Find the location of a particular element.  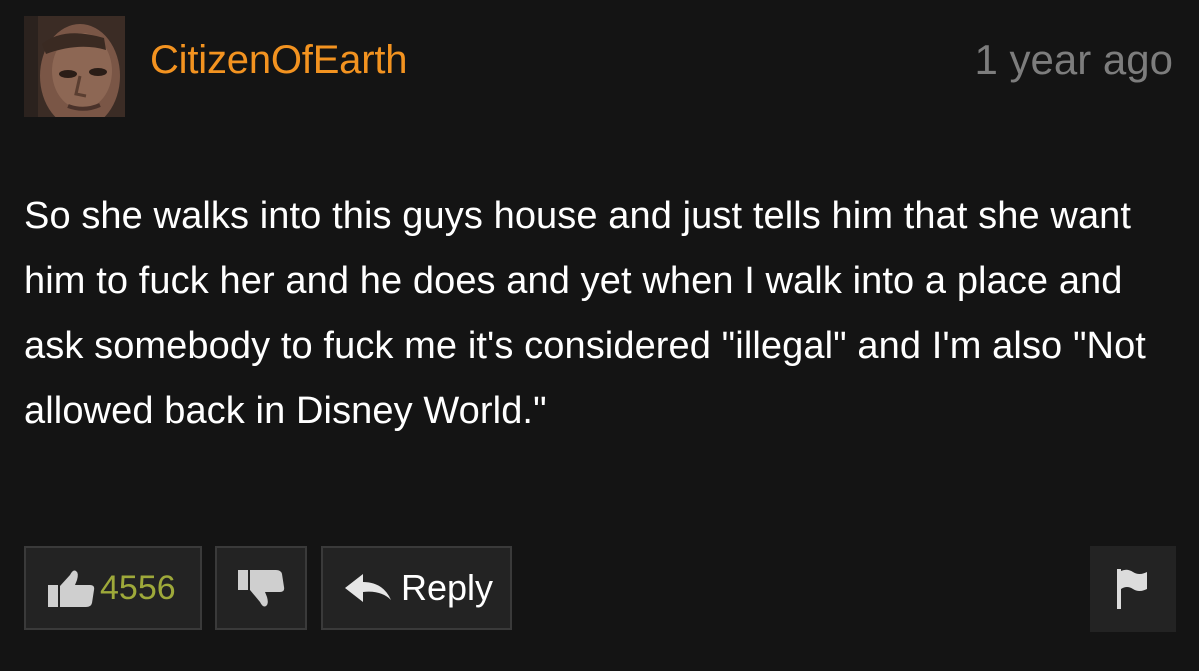

flag-button is located at coordinates (1133, 589).